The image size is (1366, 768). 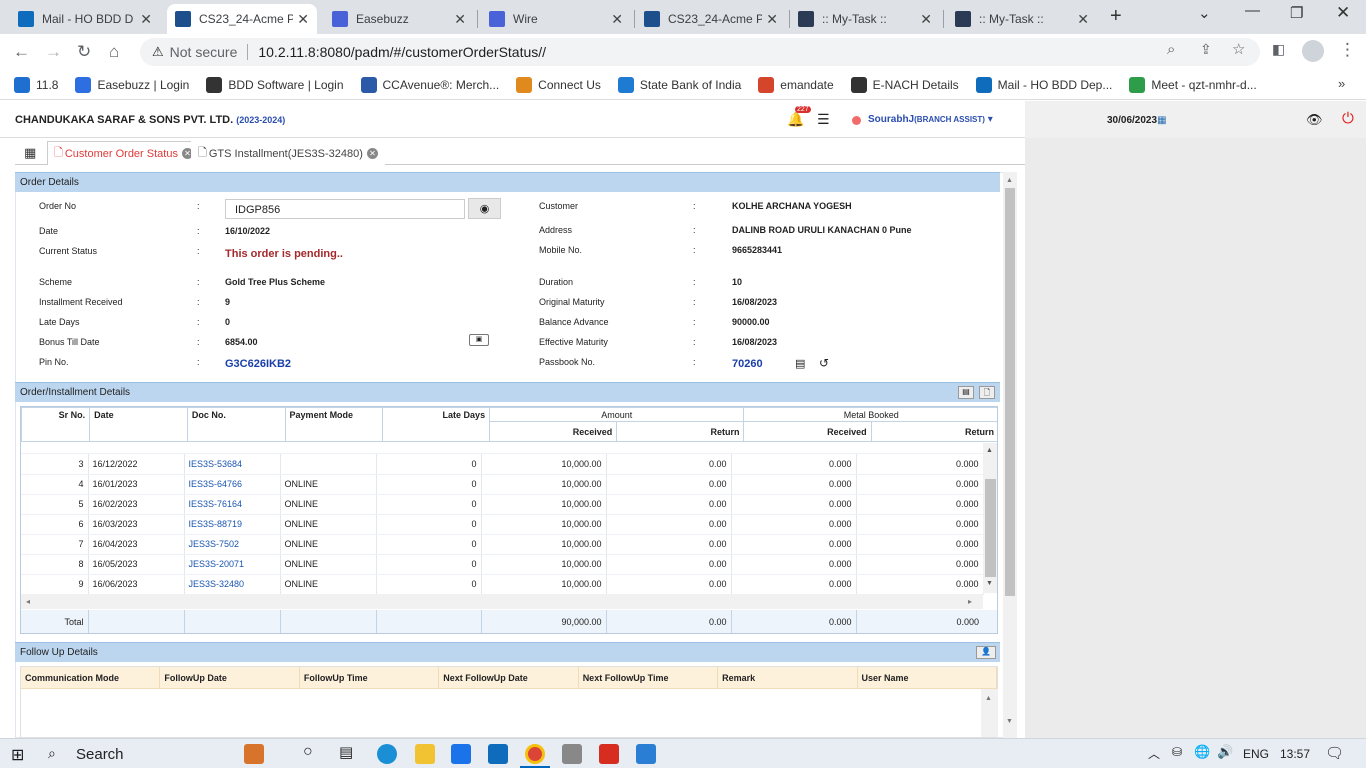 What do you see at coordinates (1343, 13) in the screenshot?
I see `close-window-icon: ✕` at bounding box center [1343, 13].